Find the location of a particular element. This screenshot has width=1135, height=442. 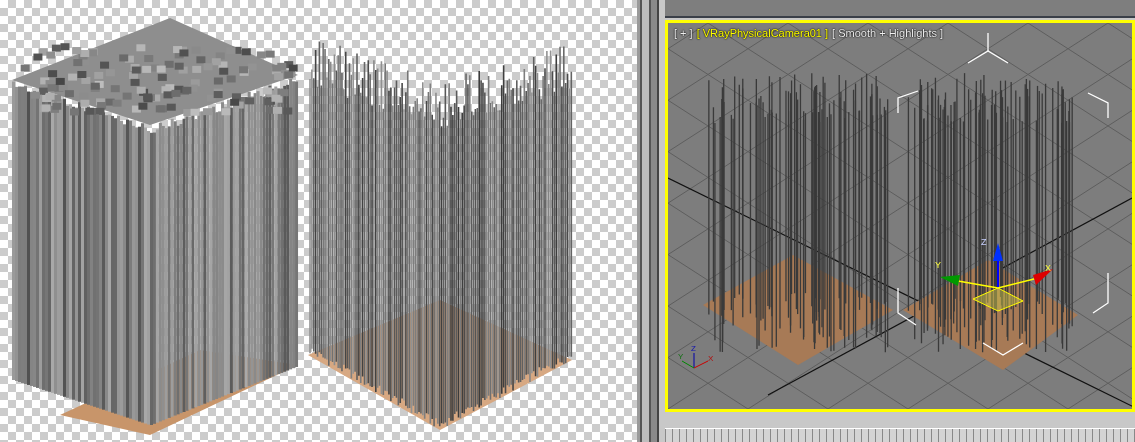

viewport-label: [ VRayPhysicalCamera01 ] is located at coordinates (762, 33).